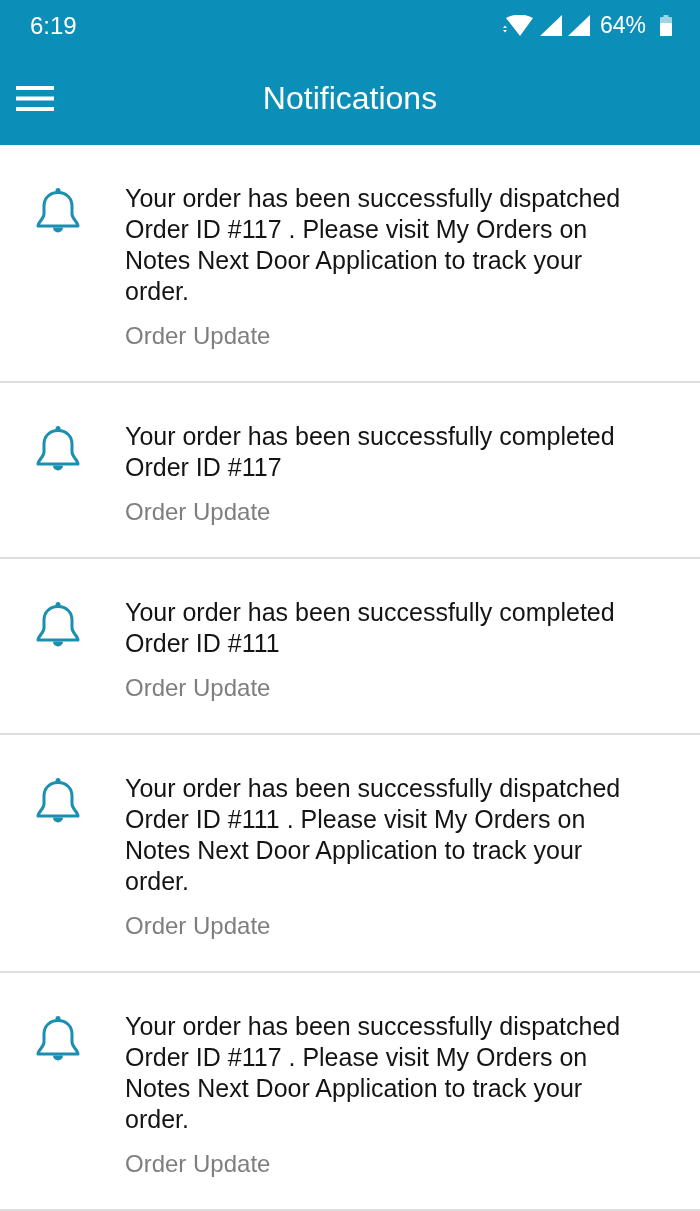 Image resolution: width=700 pixels, height=1211 pixels. What do you see at coordinates (370, 452) in the screenshot?
I see `notification-message: Your order has been successfully completed Order ID #117` at bounding box center [370, 452].